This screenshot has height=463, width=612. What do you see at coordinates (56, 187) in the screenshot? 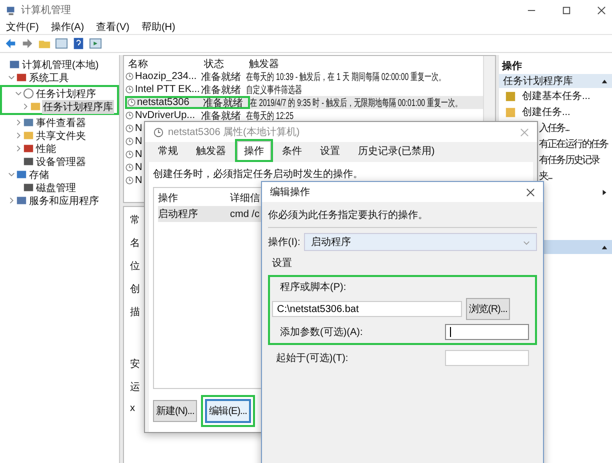
I see `tree-item: 磁盘管理` at bounding box center [56, 187].